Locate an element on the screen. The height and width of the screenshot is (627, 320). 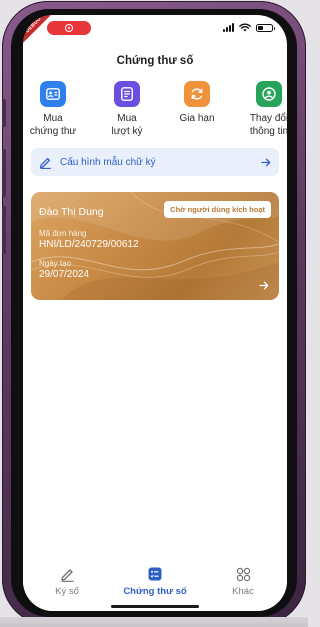
tab-label: Chứng thư số is located at coordinates (155, 591).